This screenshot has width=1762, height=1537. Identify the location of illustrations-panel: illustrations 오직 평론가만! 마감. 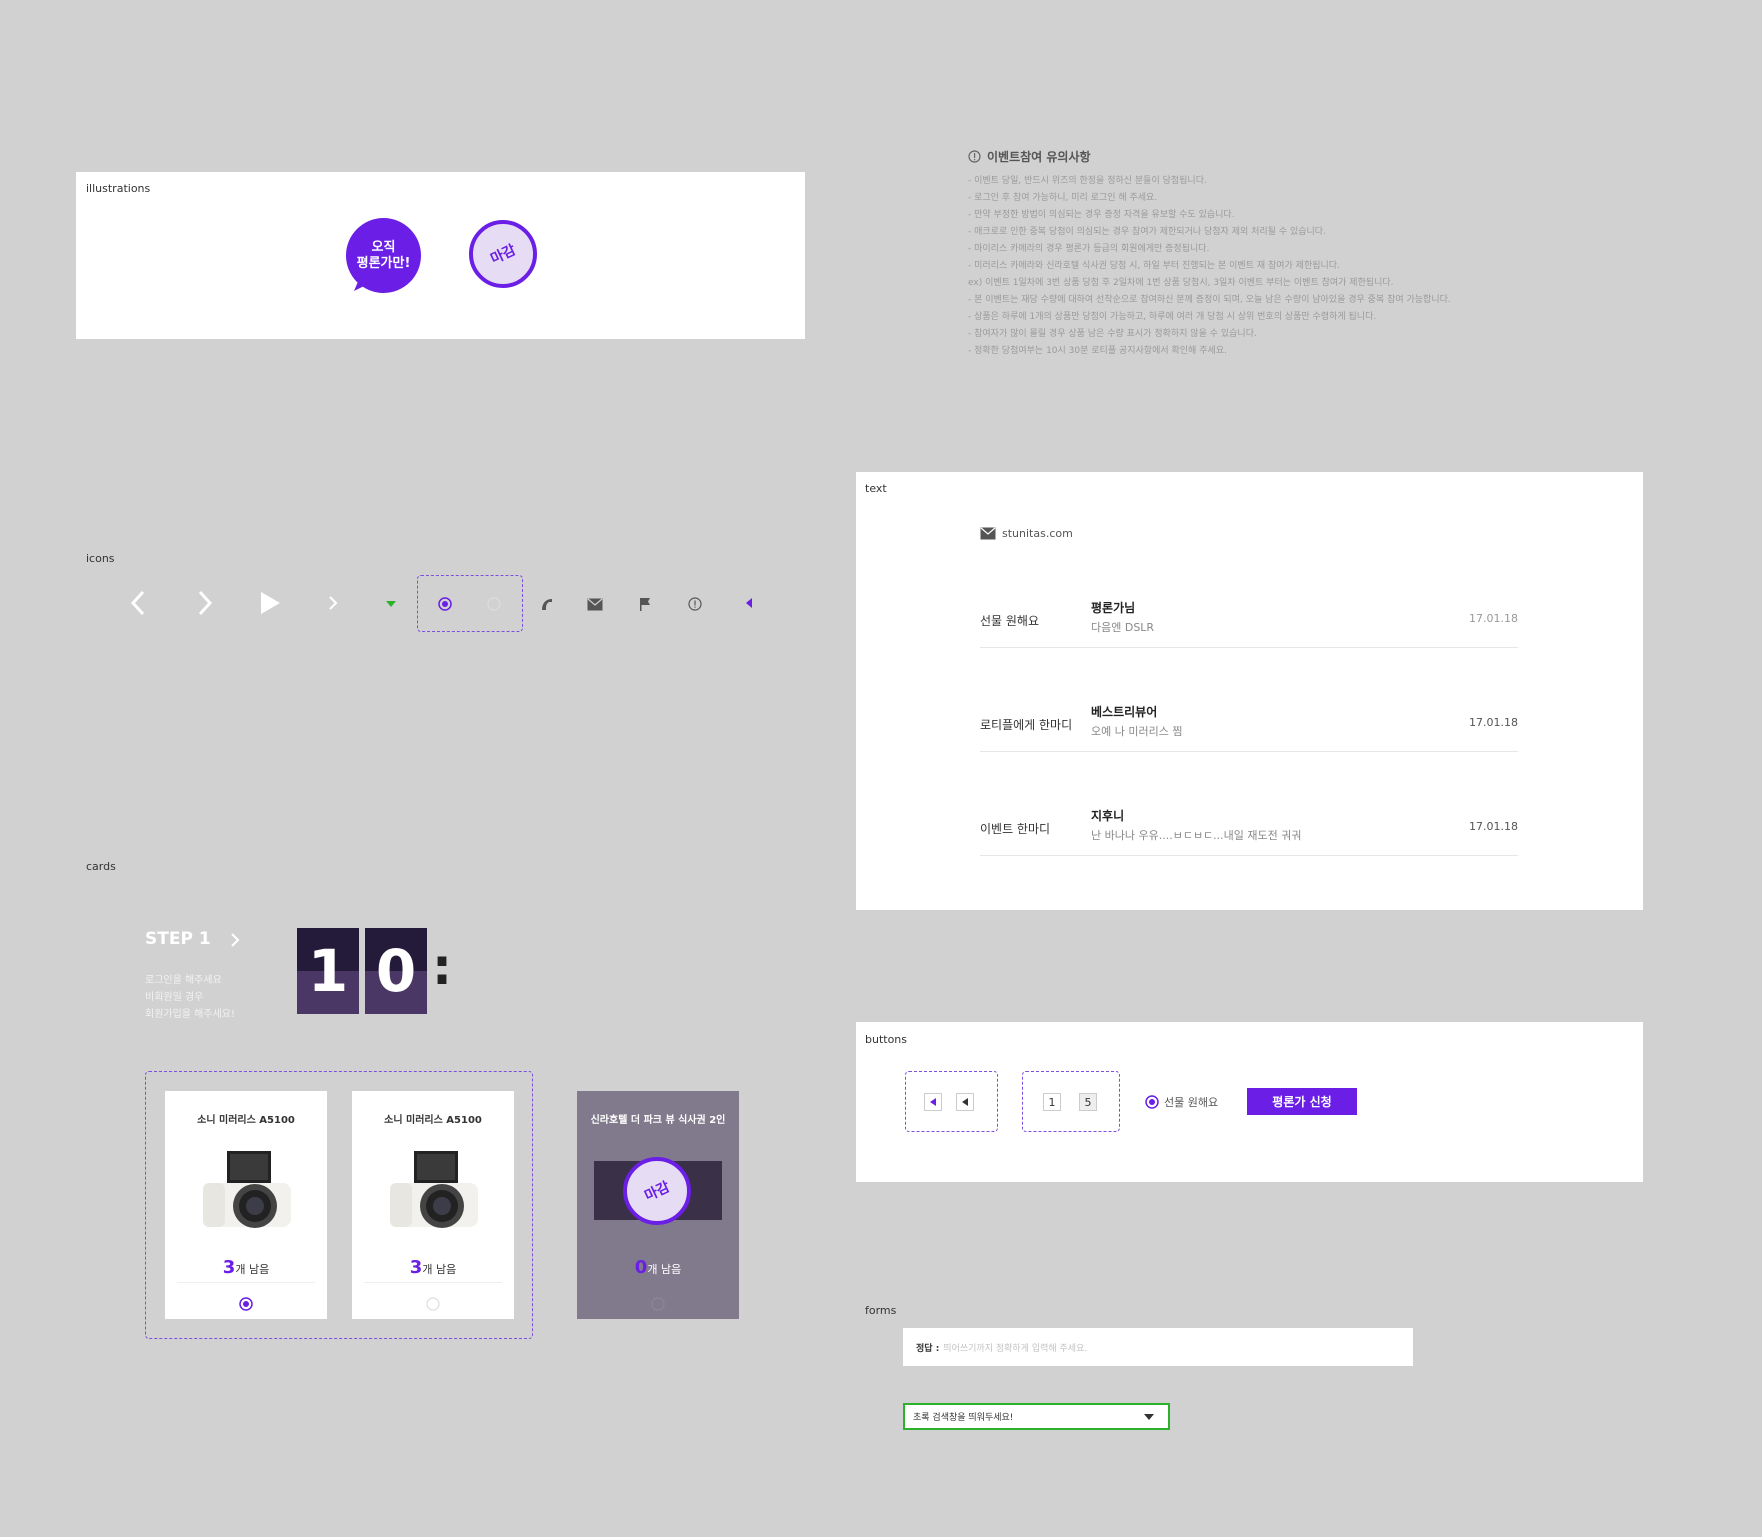
(440, 255).